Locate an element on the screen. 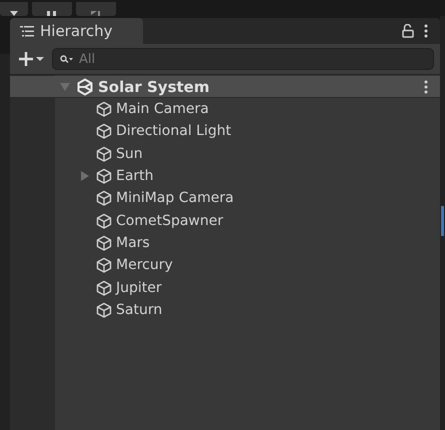 This screenshot has width=445, height=430. pause-icon is located at coordinates (52, 13).